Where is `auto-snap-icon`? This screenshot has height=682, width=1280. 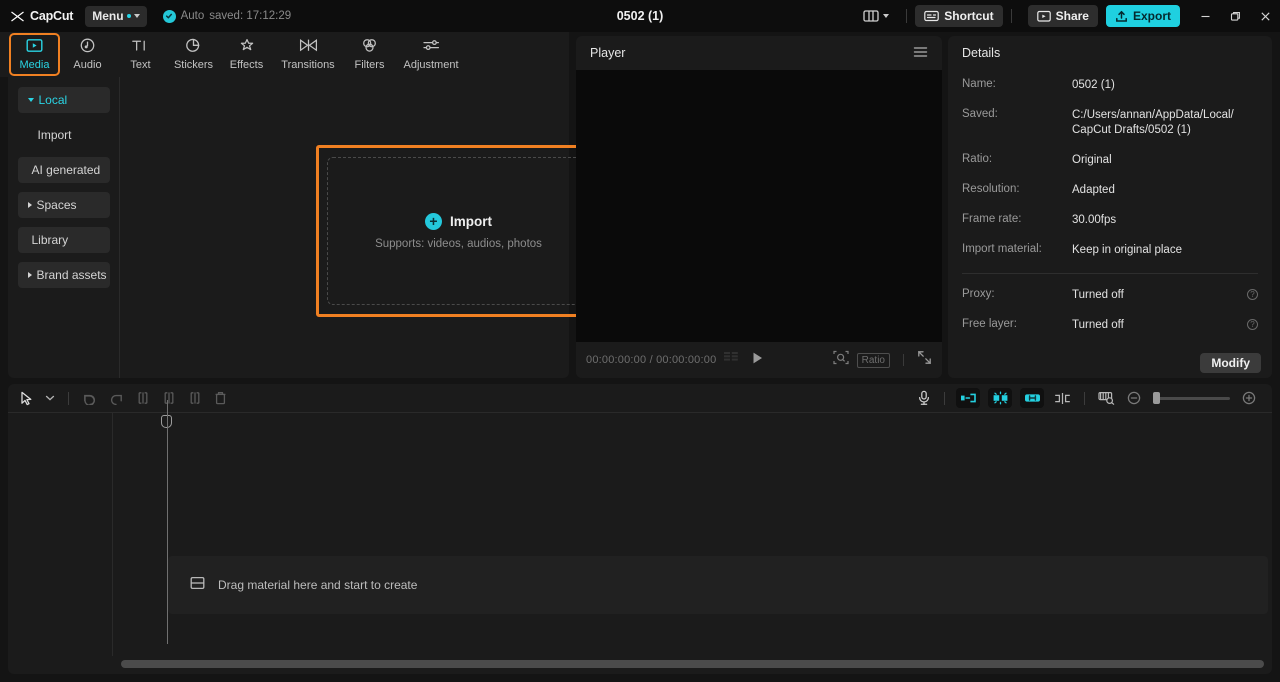
auto-snap-icon is located at coordinates (968, 398).